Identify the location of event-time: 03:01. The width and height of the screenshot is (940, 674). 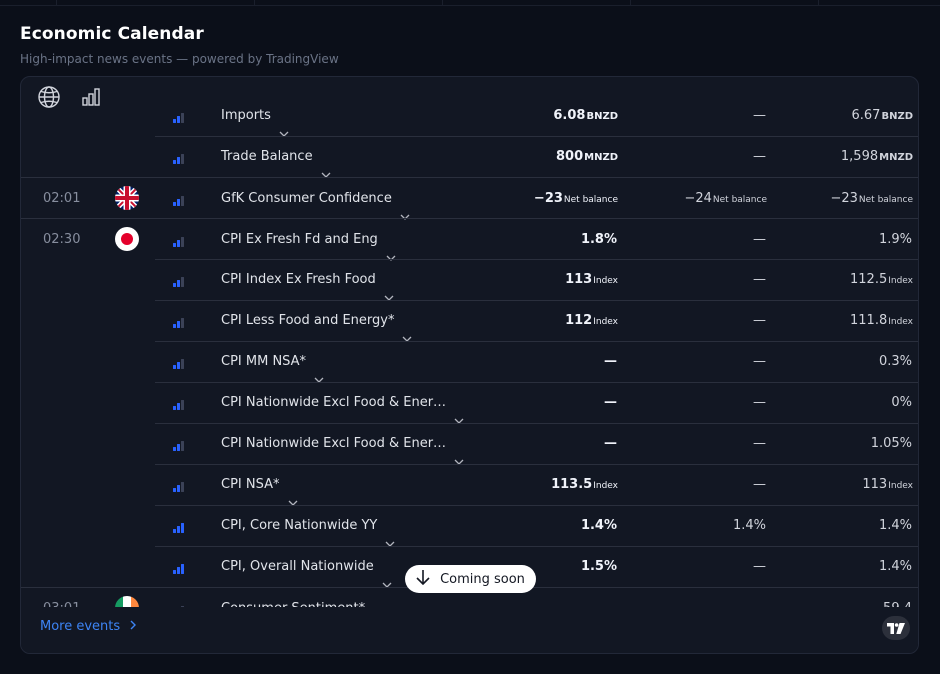
(62, 605).